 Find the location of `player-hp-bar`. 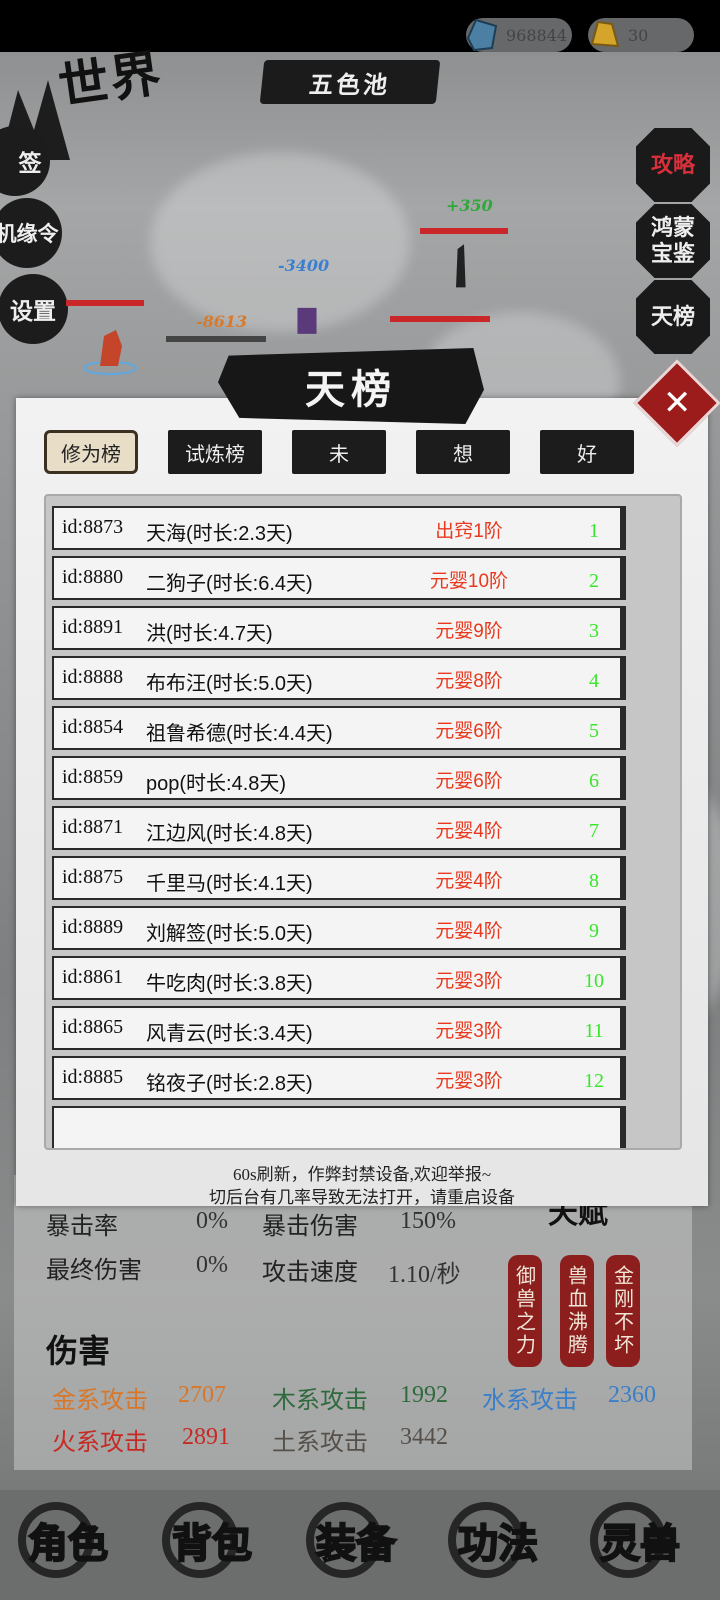

player-hp-bar is located at coordinates (105, 303).